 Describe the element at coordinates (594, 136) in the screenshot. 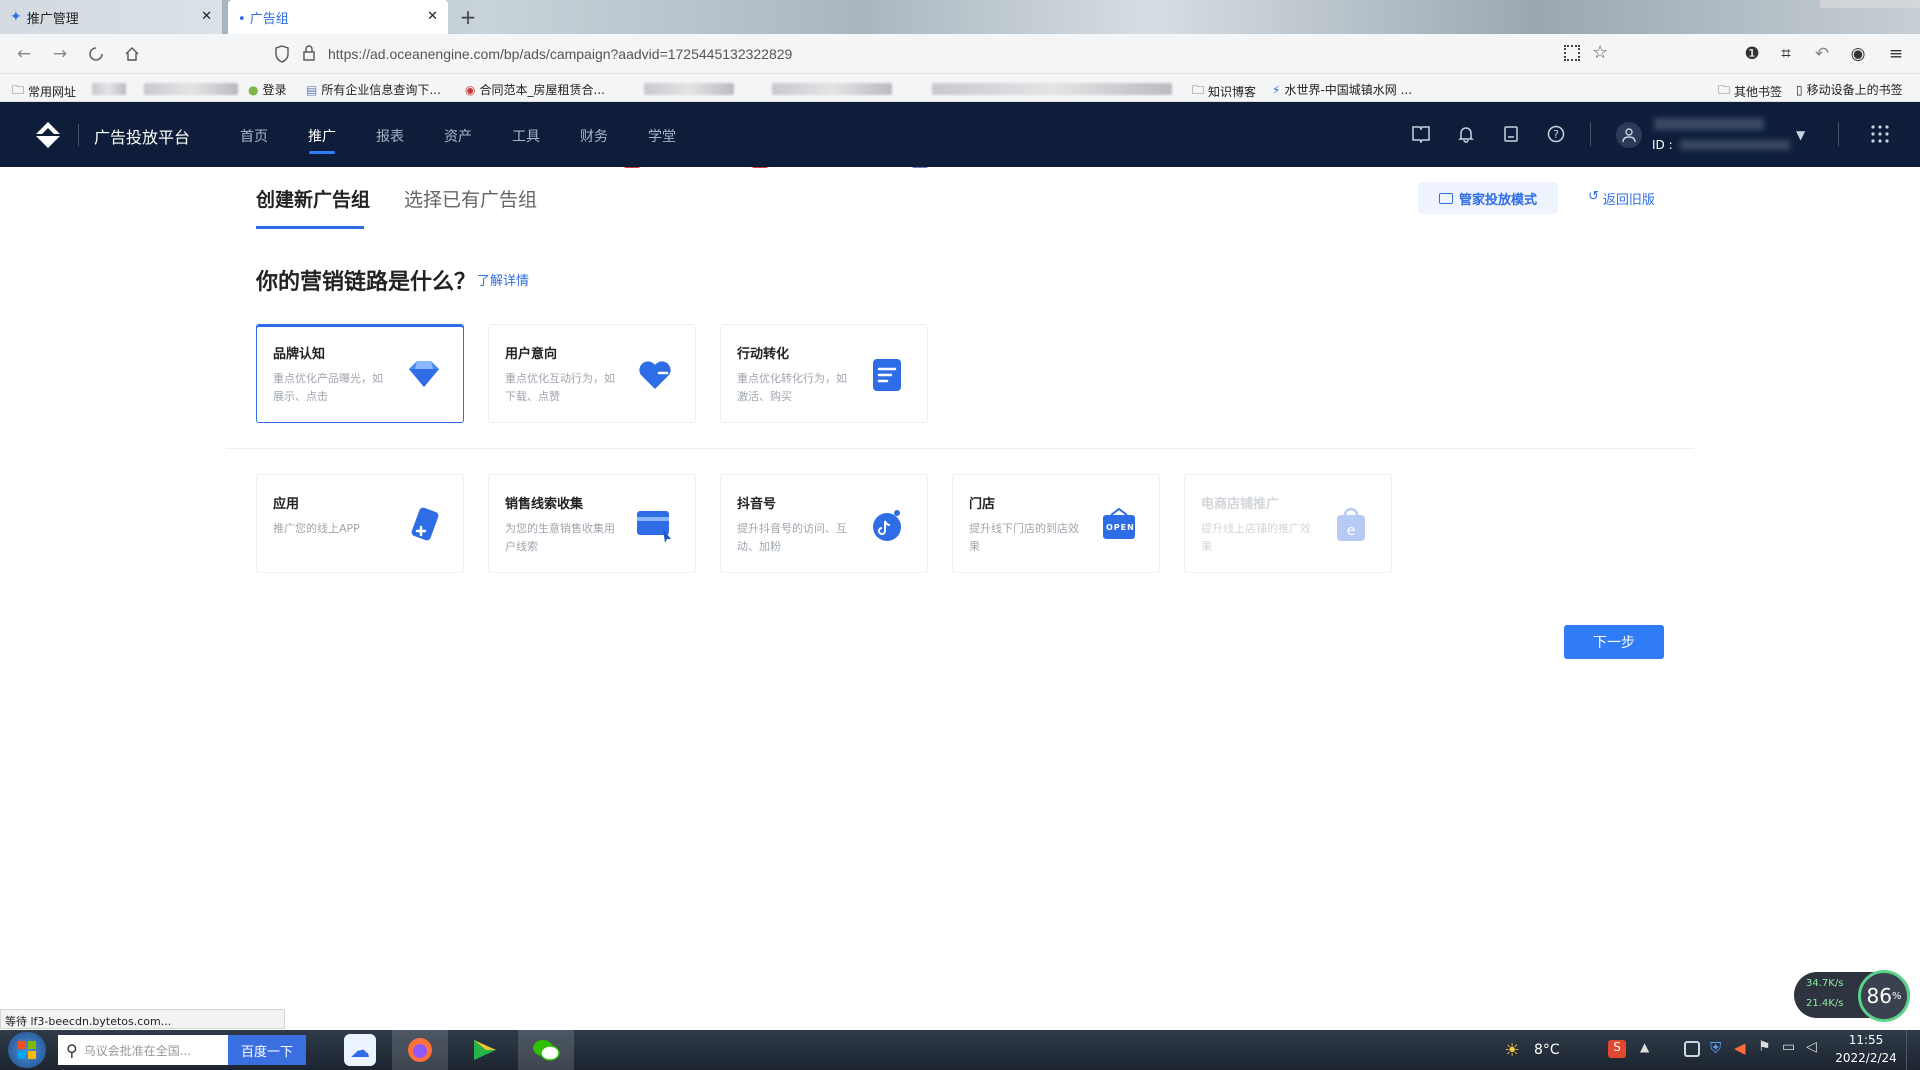

I see `menu-finance: 财务` at that location.